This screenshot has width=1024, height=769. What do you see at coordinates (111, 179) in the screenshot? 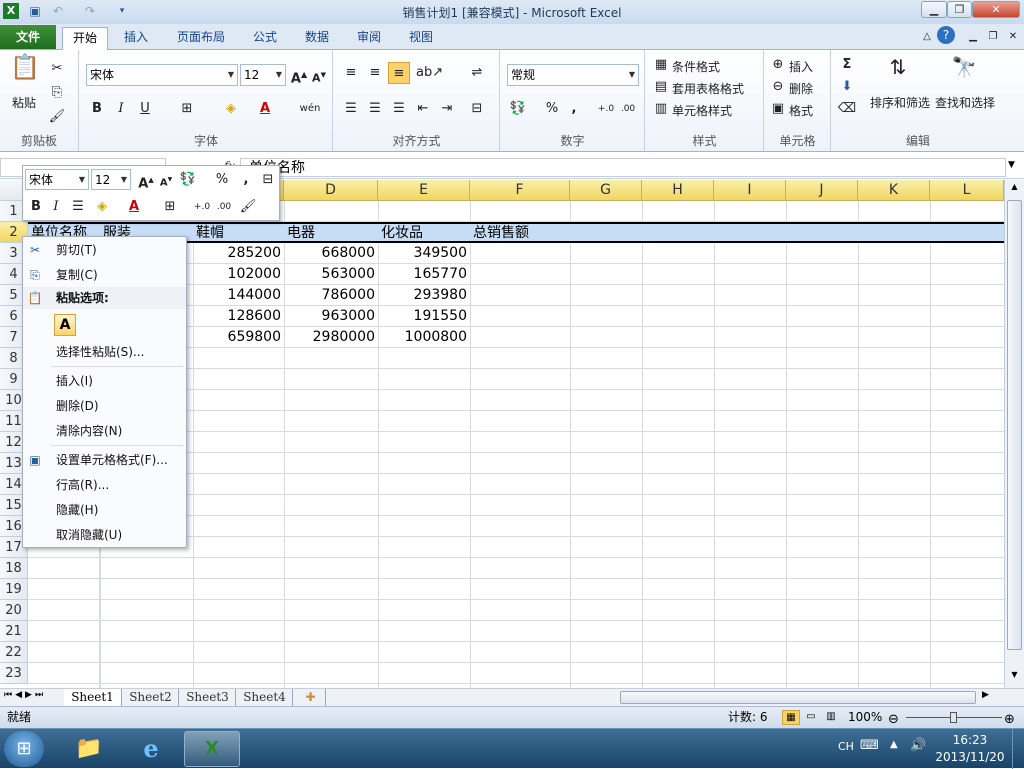
I see `mini-size-combo: 12 ▼` at bounding box center [111, 179].